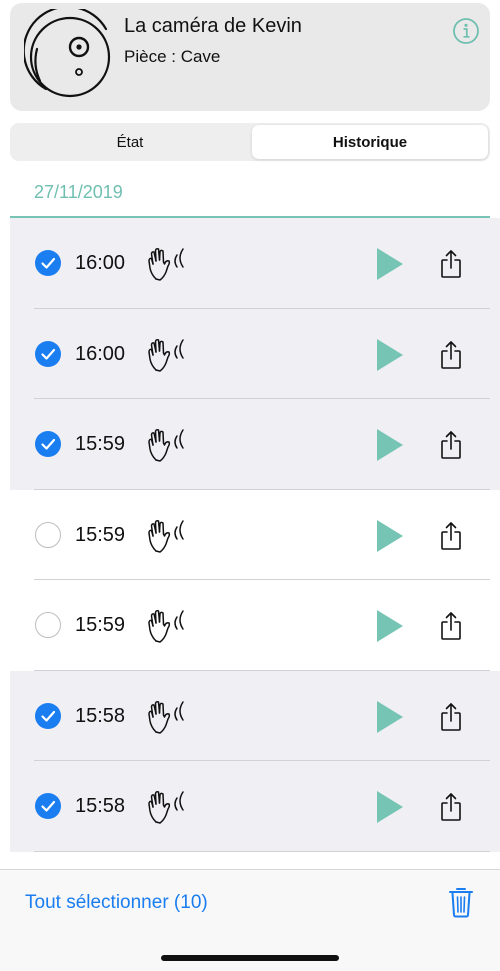 Image resolution: width=500 pixels, height=971 pixels. Describe the element at coordinates (67, 53) in the screenshot. I see `robot-camera-icon` at that location.